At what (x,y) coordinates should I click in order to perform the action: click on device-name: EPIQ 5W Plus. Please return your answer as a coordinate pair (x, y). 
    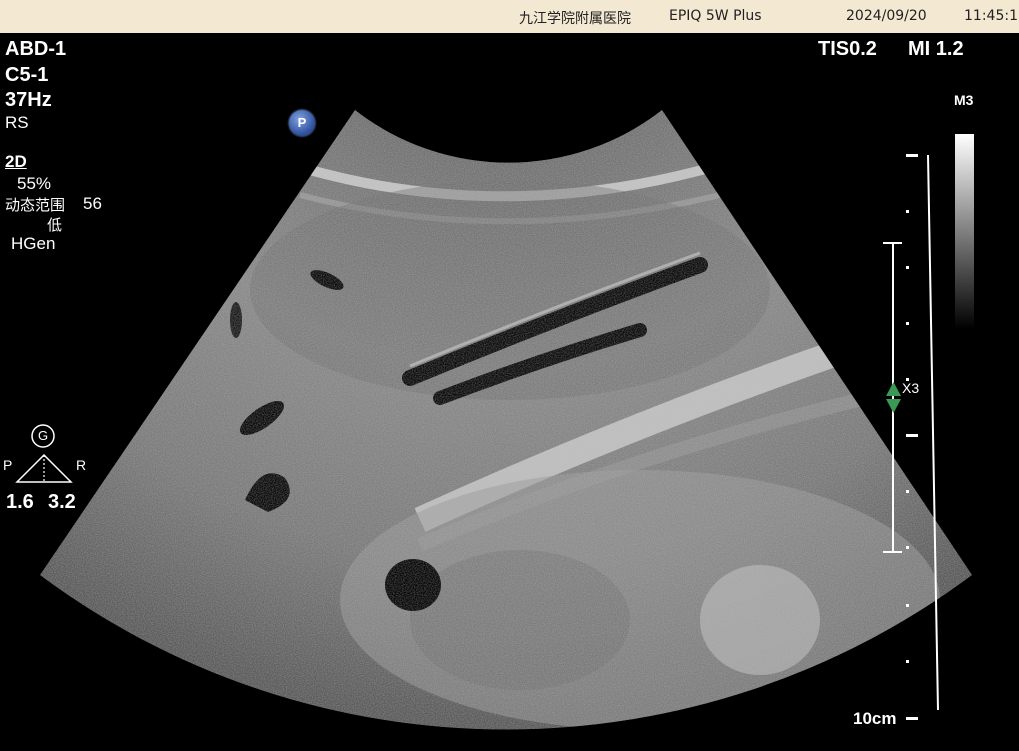
    Looking at the image, I should click on (715, 16).